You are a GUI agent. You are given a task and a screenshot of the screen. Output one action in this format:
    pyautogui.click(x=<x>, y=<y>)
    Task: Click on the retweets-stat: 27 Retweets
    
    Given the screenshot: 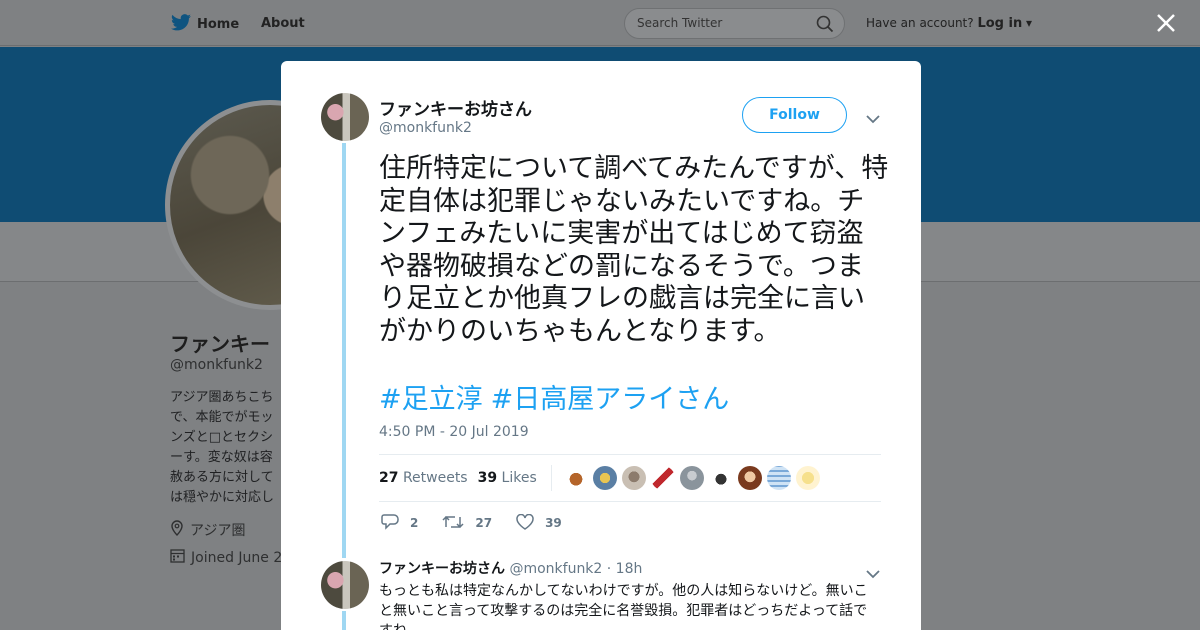 What is the action you would take?
    pyautogui.click(x=423, y=478)
    